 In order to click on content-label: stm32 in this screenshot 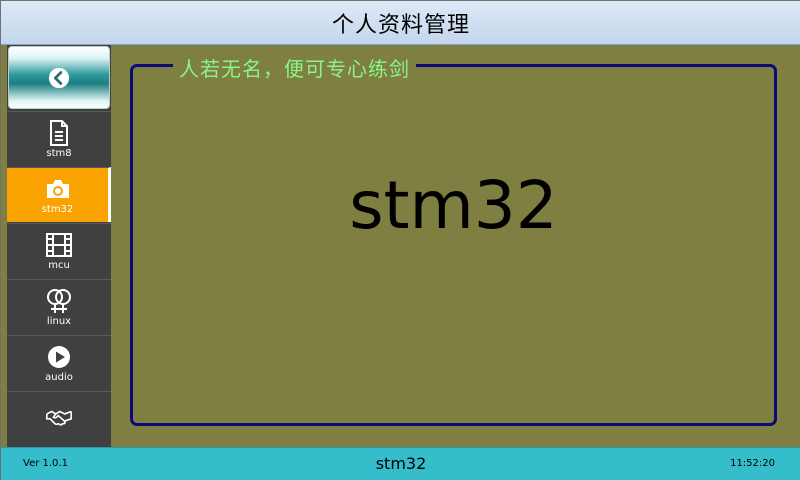, I will do `click(453, 205)`.